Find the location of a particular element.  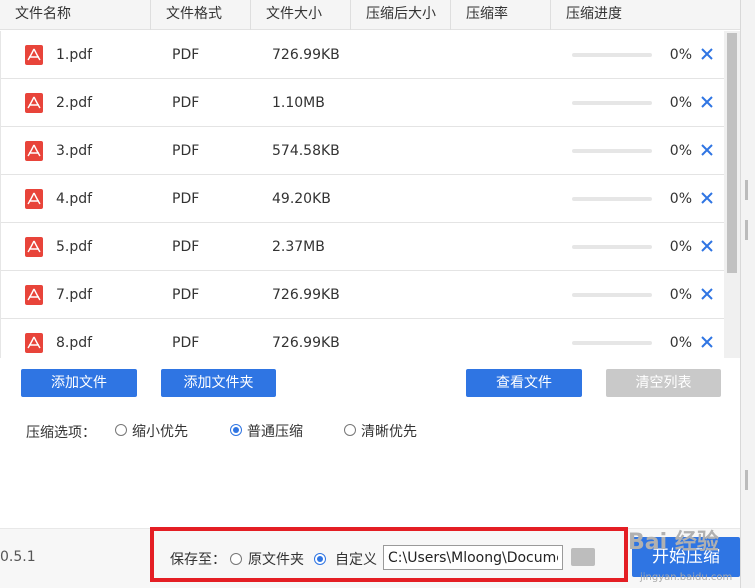

table-row: 8.pdf PDF 726.99KB 0% is located at coordinates (362, 338).